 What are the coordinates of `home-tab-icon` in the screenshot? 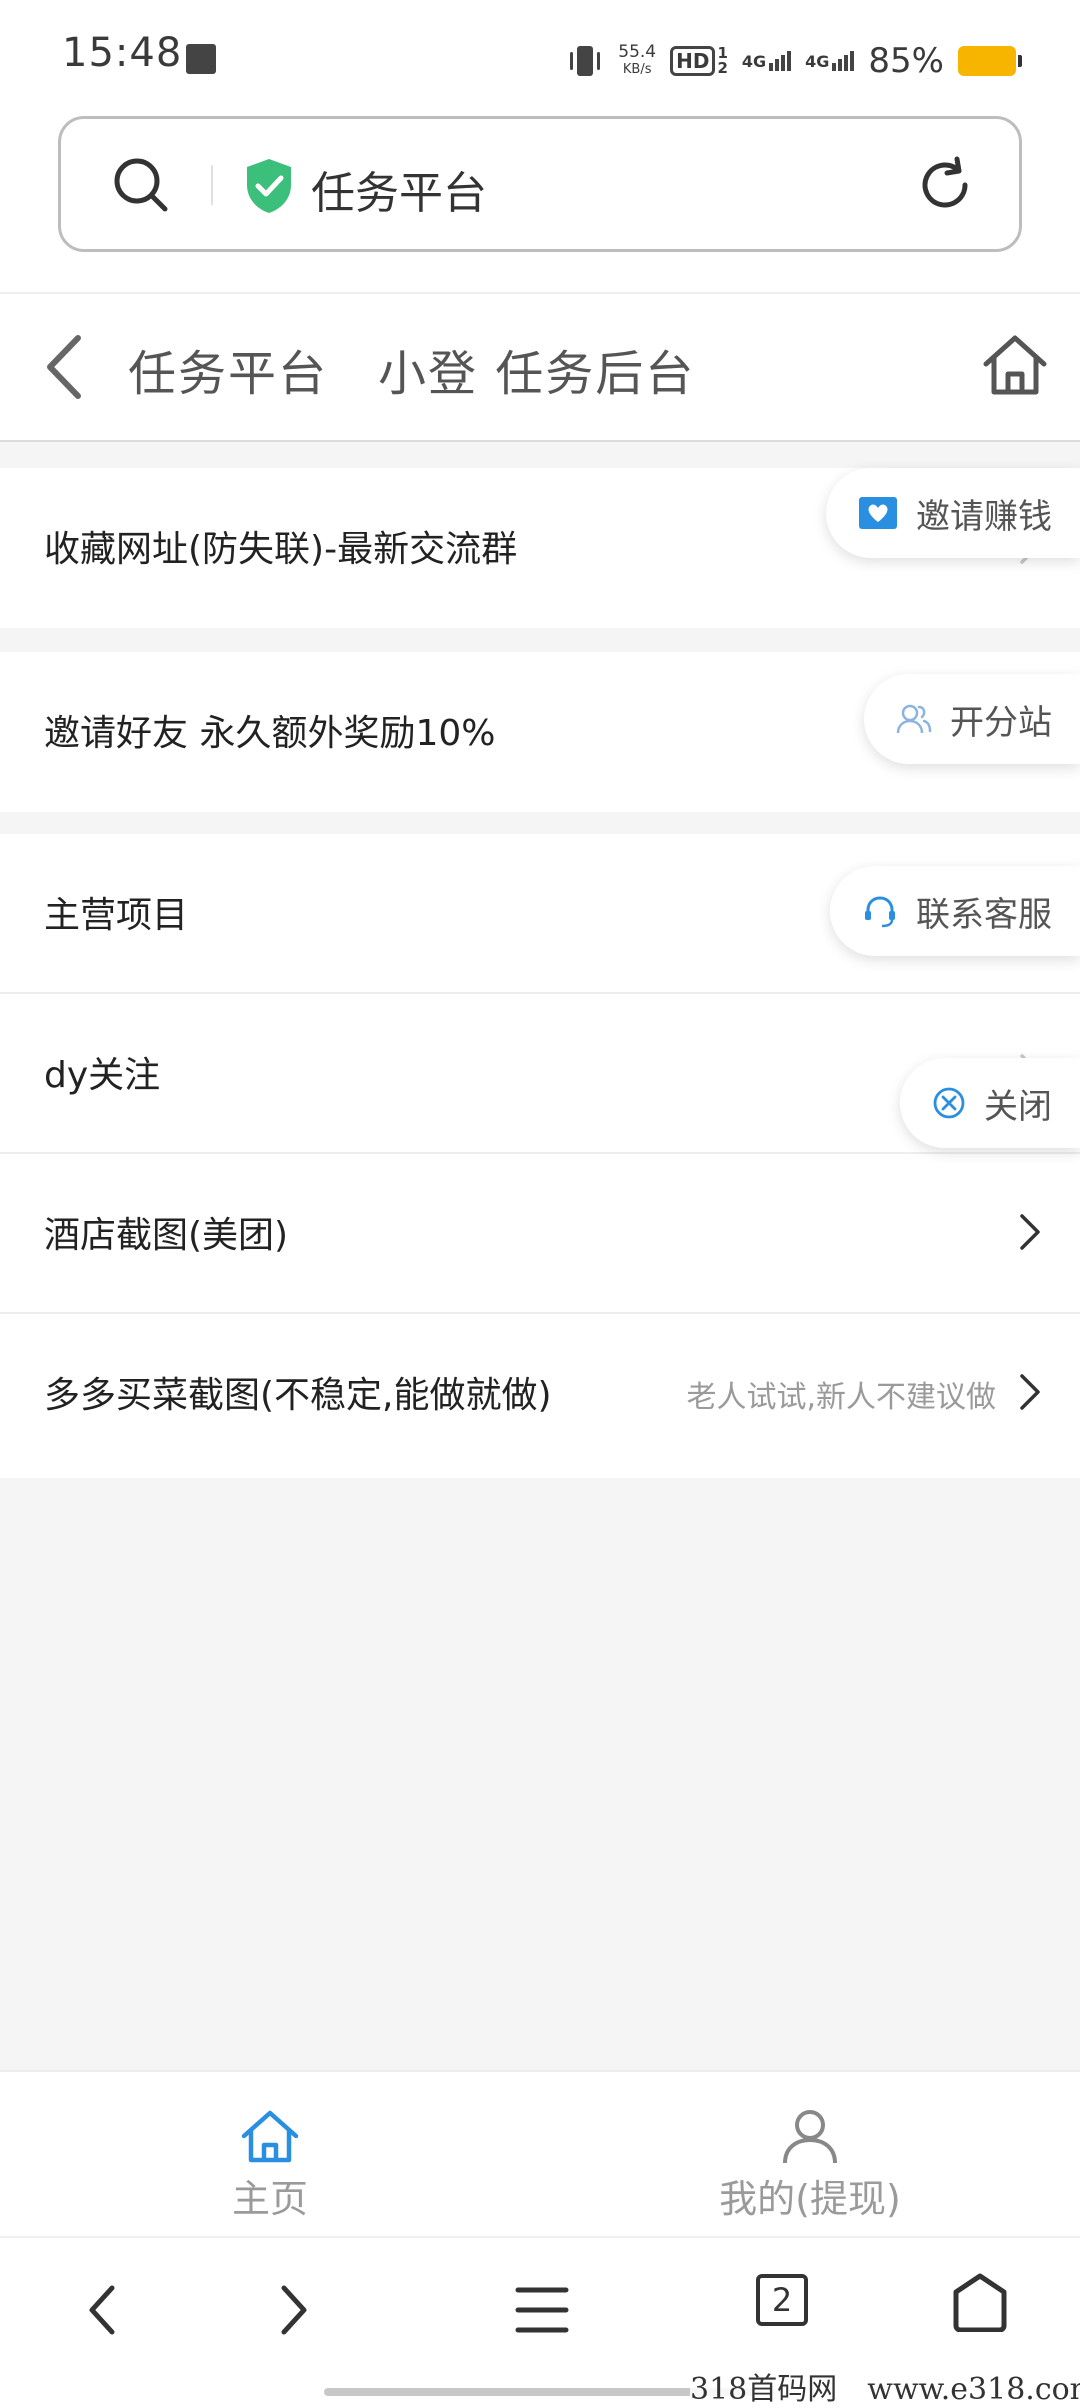 It's located at (270, 2136).